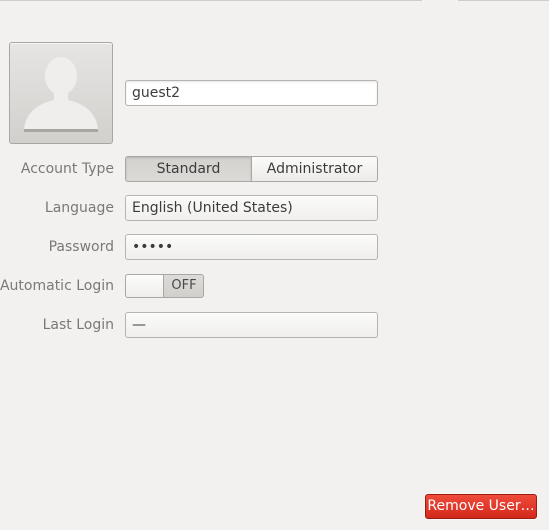 The image size is (549, 530). I want to click on user-silhouette-icon, so click(61, 94).